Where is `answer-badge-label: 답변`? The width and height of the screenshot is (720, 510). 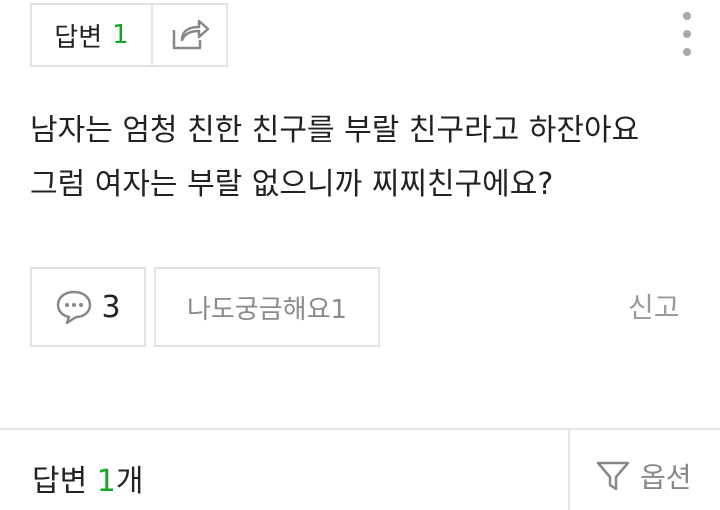
answer-badge-label: 답변 is located at coordinates (78, 37).